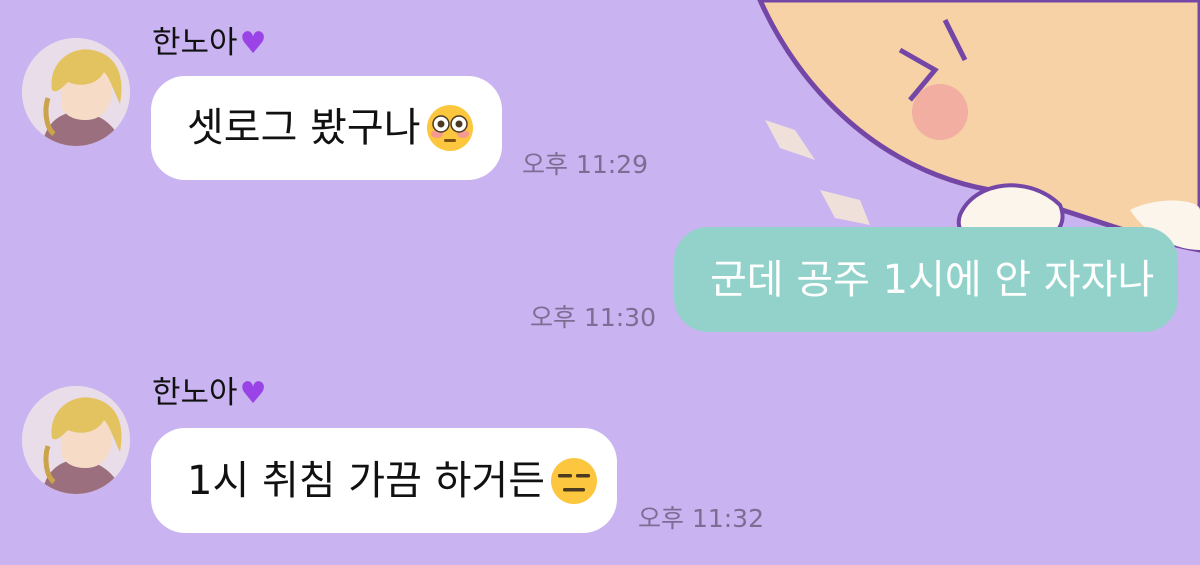  Describe the element at coordinates (593, 317) in the screenshot. I see `message-timestamp: 오후 11:30` at that location.